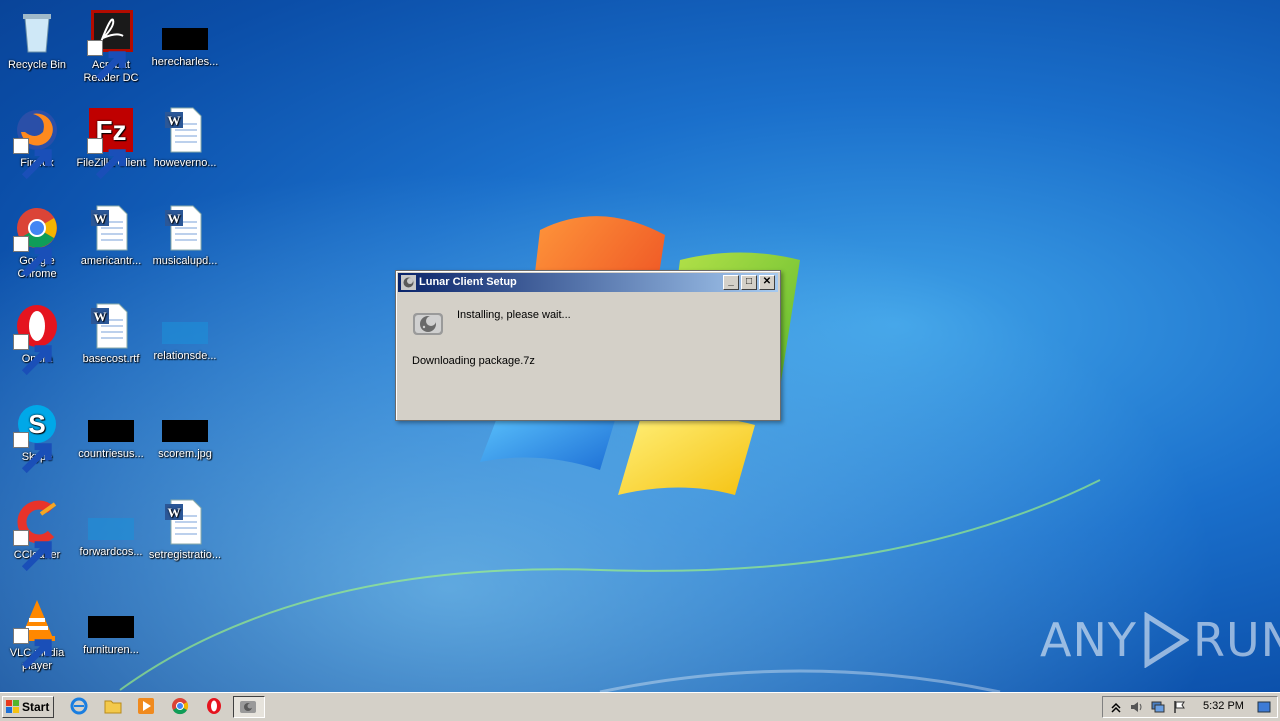 The width and height of the screenshot is (1280, 721). I want to click on anyrun-watermark: ANY RUN, so click(1160, 640).